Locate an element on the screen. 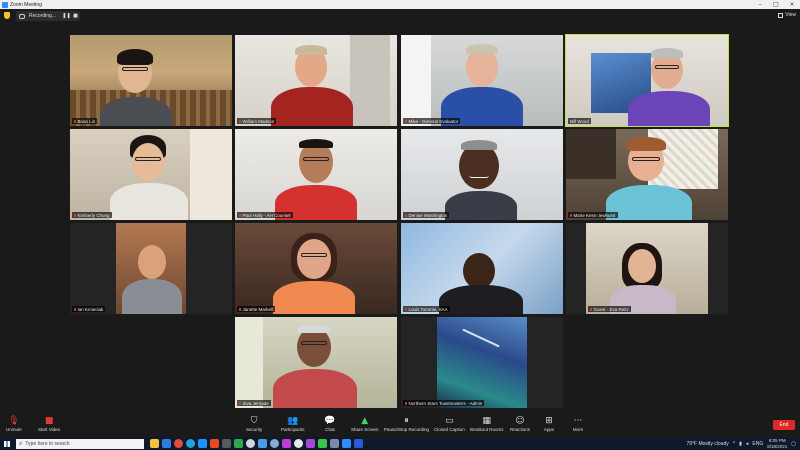 The image size is (800, 450). video-tile: Brian Lin is located at coordinates (151, 80).